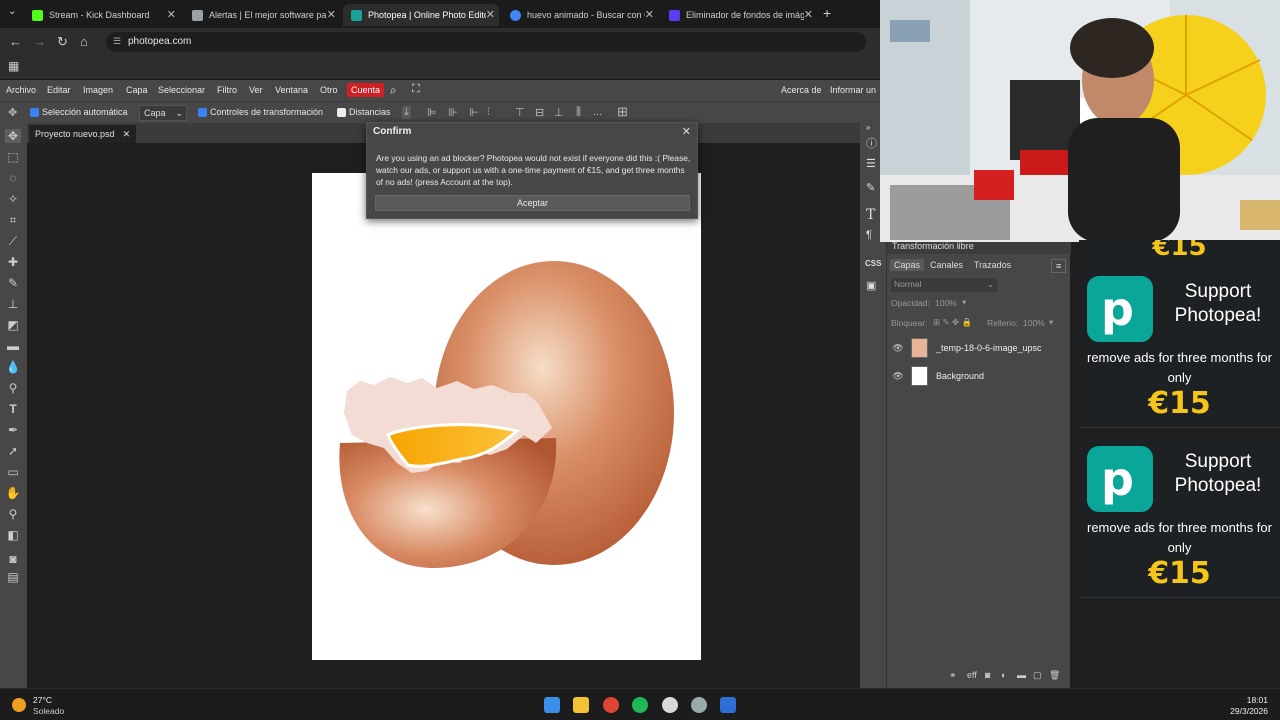 The image size is (1280, 720). What do you see at coordinates (871, 143) in the screenshot?
I see `info-icon: ⓘ` at bounding box center [871, 143].